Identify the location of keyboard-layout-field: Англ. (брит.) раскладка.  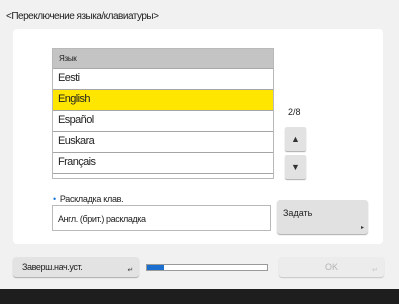
(161, 218).